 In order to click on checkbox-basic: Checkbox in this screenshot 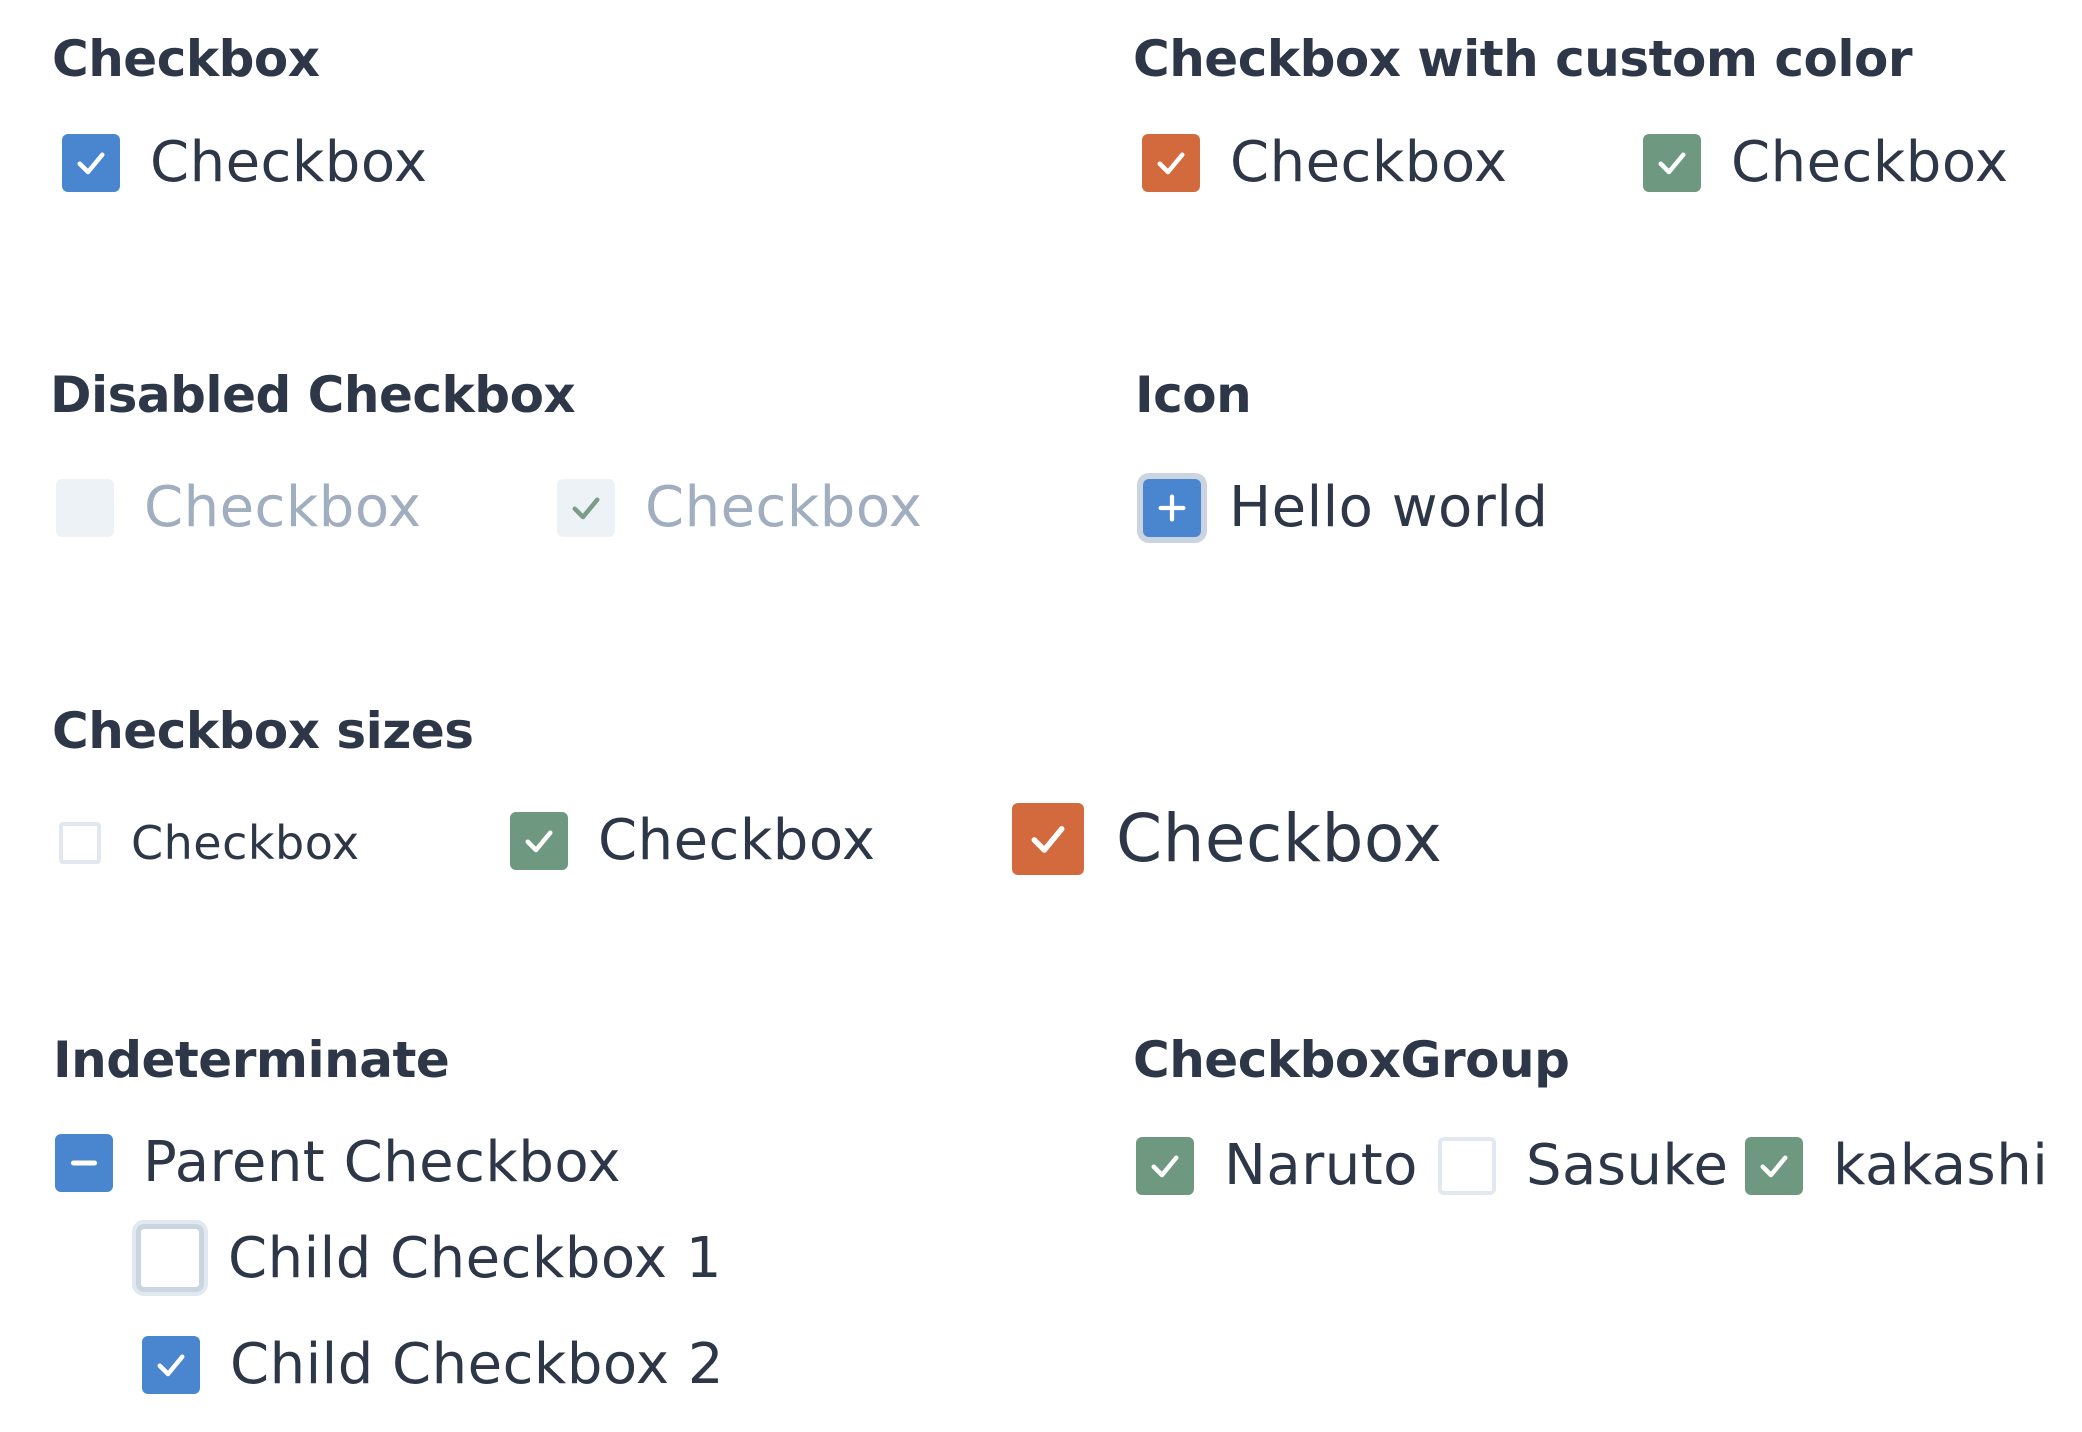, I will do `click(245, 162)`.